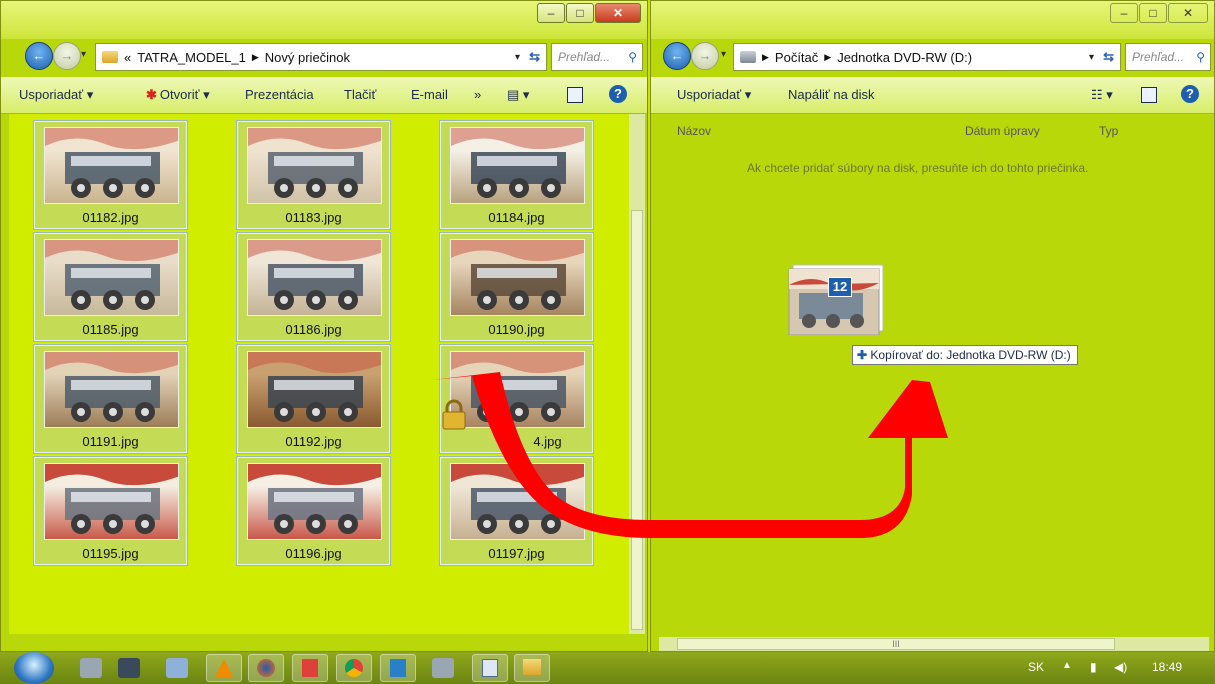 The width and height of the screenshot is (1215, 684). I want to click on red-arrow-shape, so click(690, 455).